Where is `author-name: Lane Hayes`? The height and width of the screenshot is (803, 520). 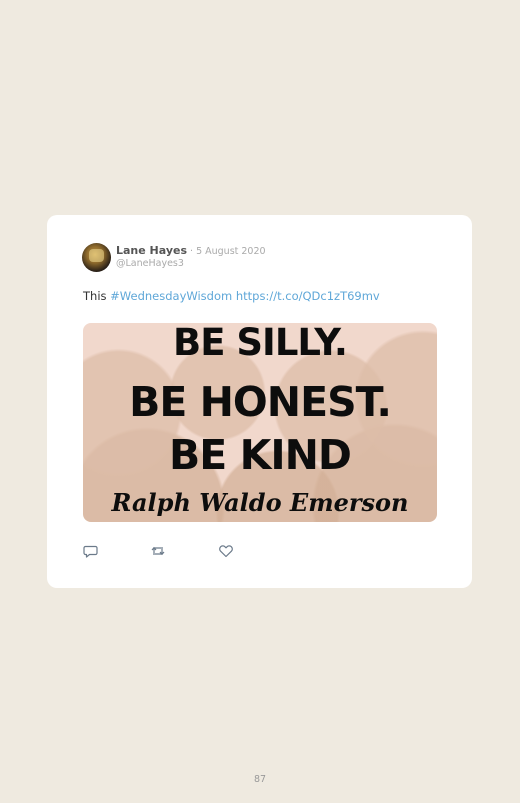
author-name: Lane Hayes is located at coordinates (151, 250).